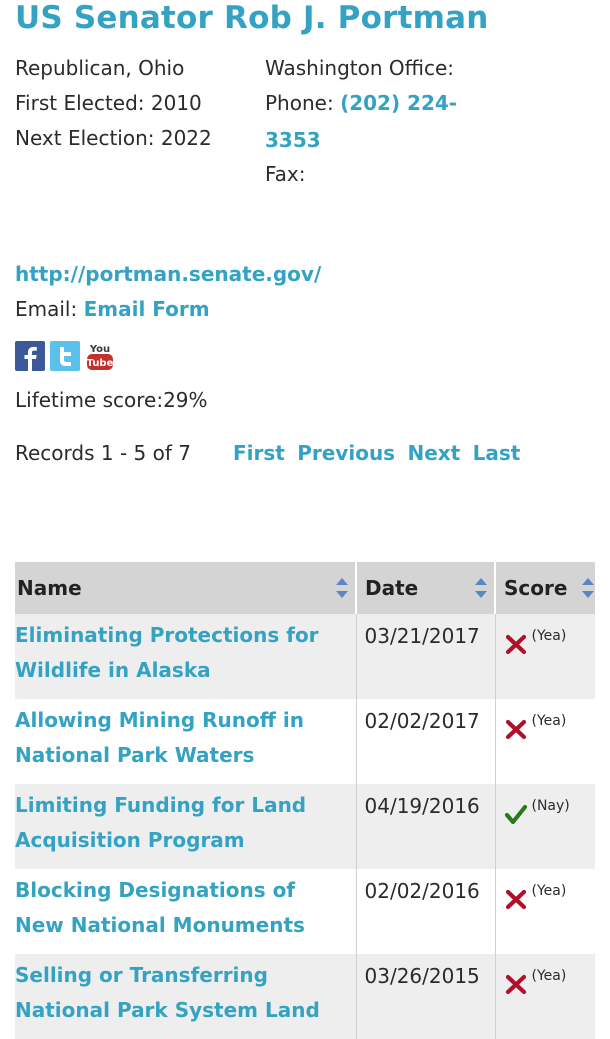 This screenshot has width=610, height=1039. I want to click on svg-text: You, so click(99, 349).